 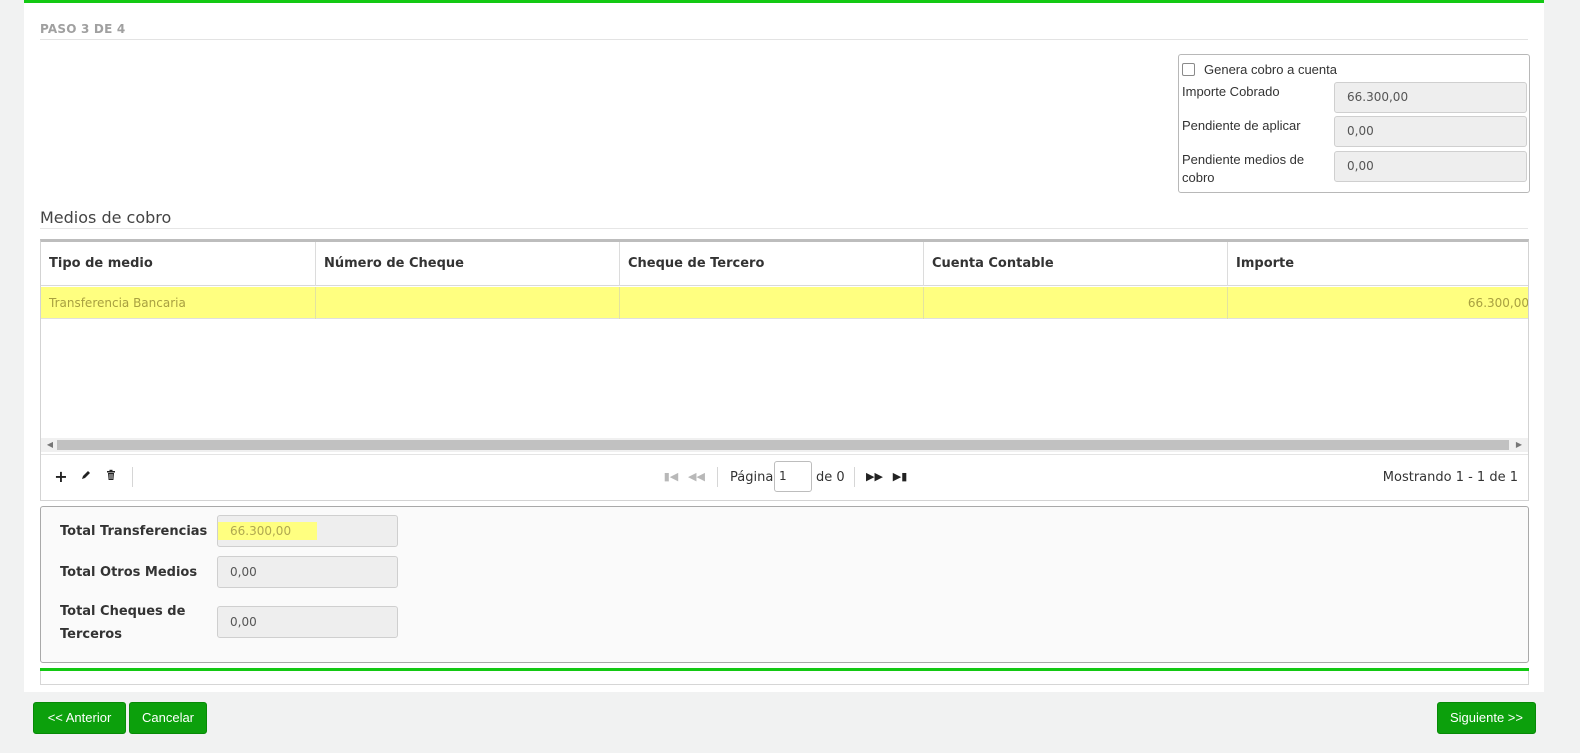 I want to click on previous-button: << Anterior, so click(x=79, y=718).